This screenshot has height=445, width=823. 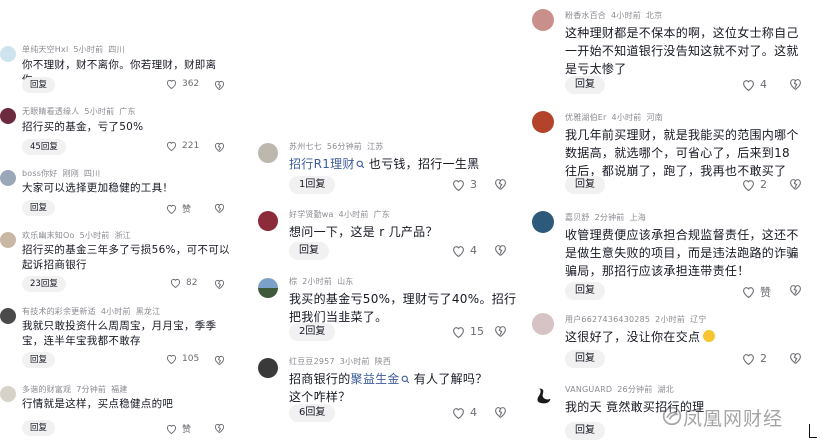 I want to click on comment-username: 用户6627436430285, so click(x=607, y=319).